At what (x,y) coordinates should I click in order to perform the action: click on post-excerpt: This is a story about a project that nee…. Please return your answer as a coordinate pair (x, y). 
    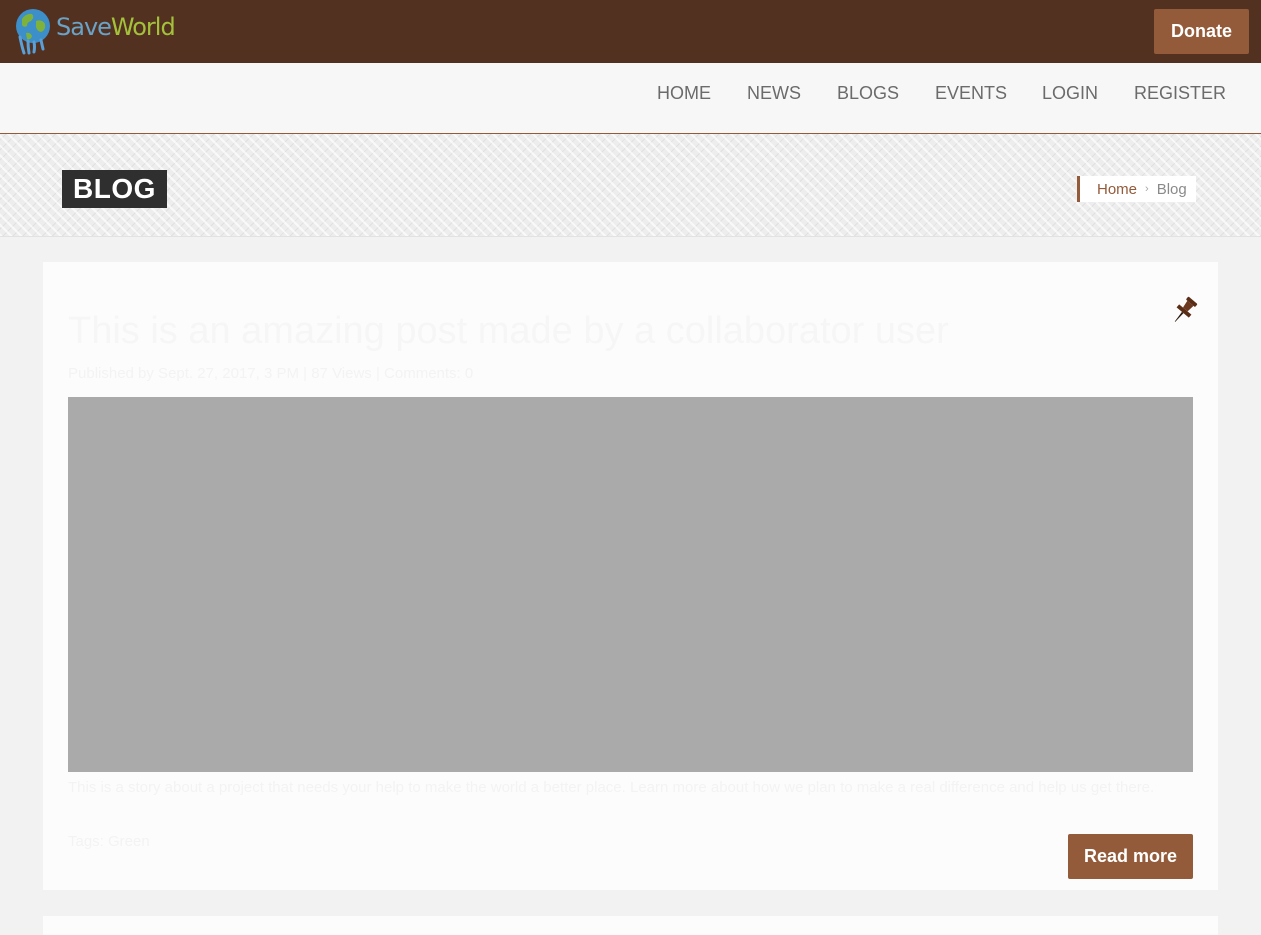
    Looking at the image, I should click on (611, 787).